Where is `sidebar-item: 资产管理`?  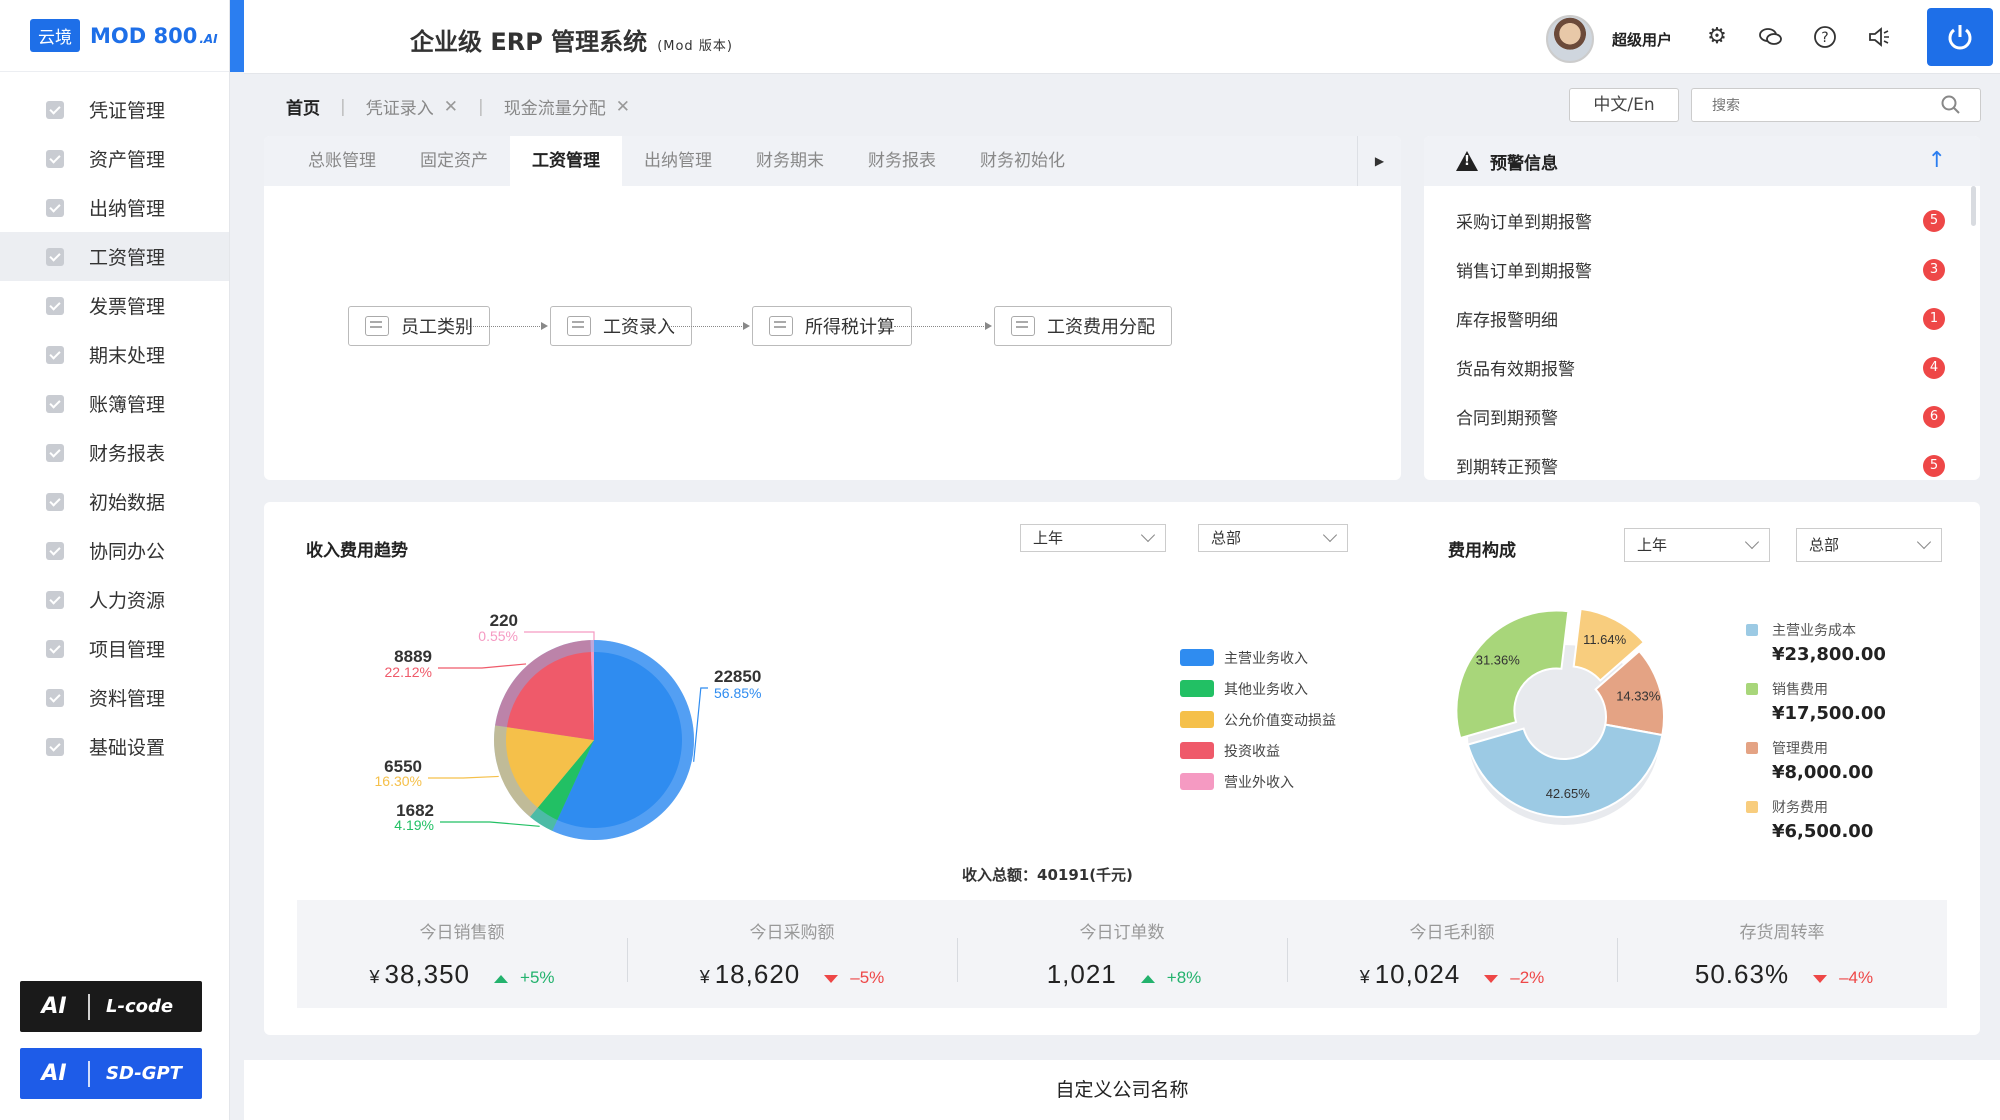
sidebar-item: 资产管理 is located at coordinates (114, 158).